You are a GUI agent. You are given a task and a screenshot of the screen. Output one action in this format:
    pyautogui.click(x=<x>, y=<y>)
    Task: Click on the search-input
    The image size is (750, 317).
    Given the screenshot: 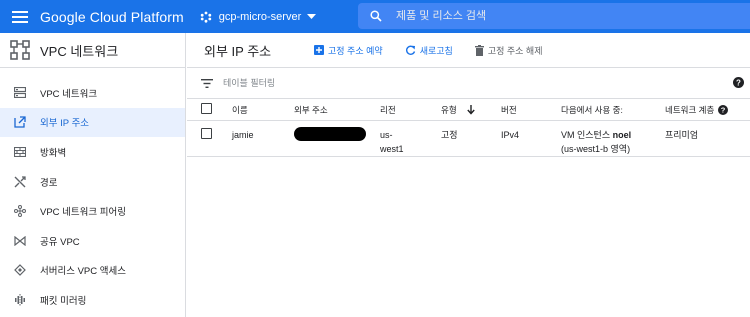 What is the action you would take?
    pyautogui.click(x=546, y=16)
    